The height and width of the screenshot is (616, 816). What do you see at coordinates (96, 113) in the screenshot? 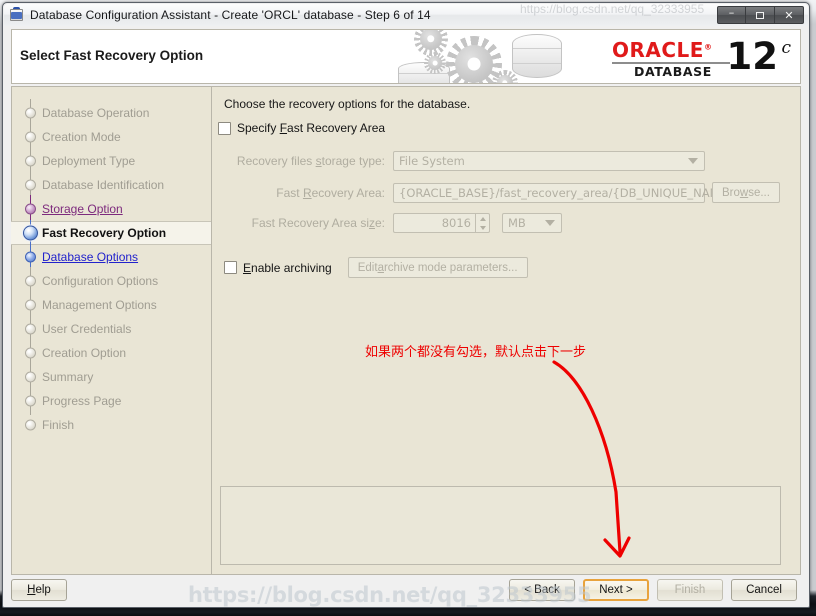
I see `sidebar-item-label: Database Operation` at bounding box center [96, 113].